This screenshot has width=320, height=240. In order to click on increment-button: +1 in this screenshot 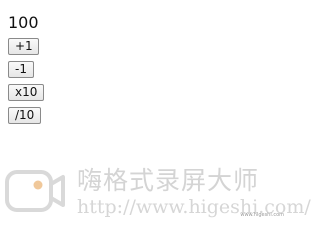, I will do `click(23, 46)`.